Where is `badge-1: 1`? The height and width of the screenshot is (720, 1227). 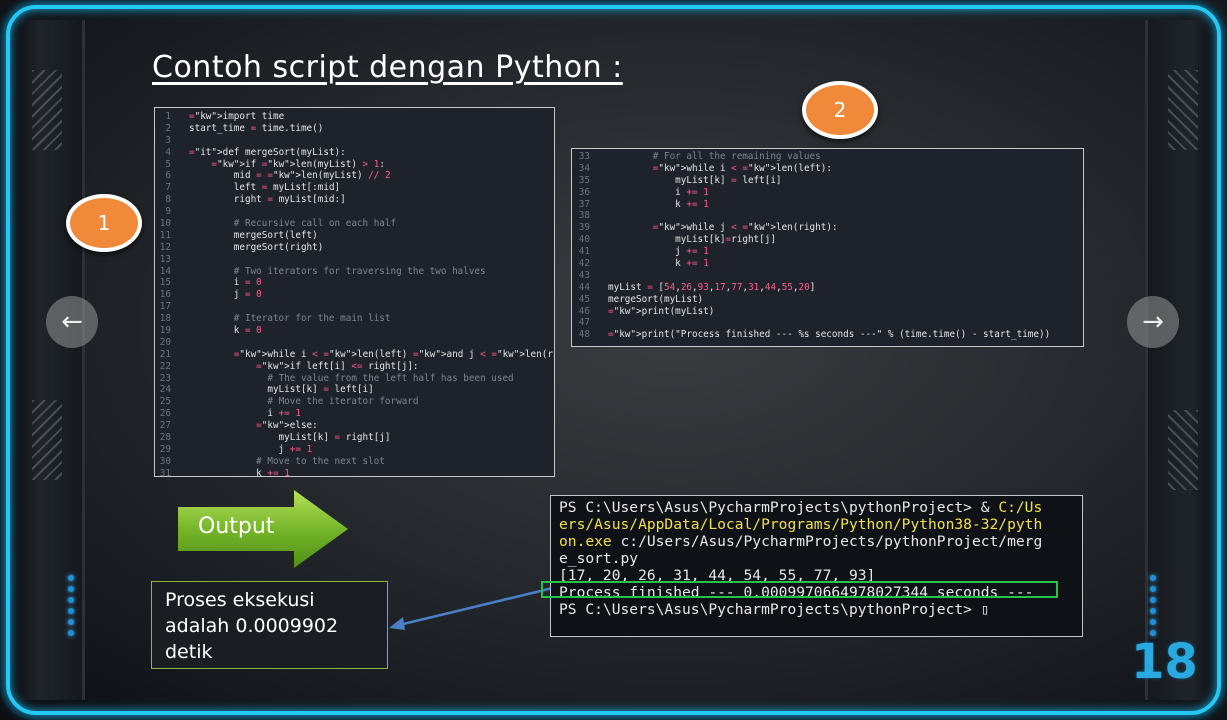 badge-1: 1 is located at coordinates (104, 223).